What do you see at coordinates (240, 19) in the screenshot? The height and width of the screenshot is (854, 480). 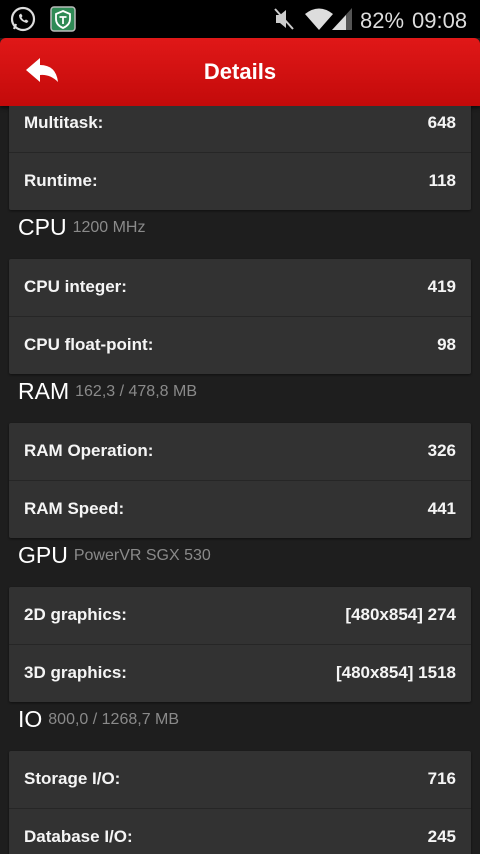 I see `status-bar: 82% 09:08` at bounding box center [240, 19].